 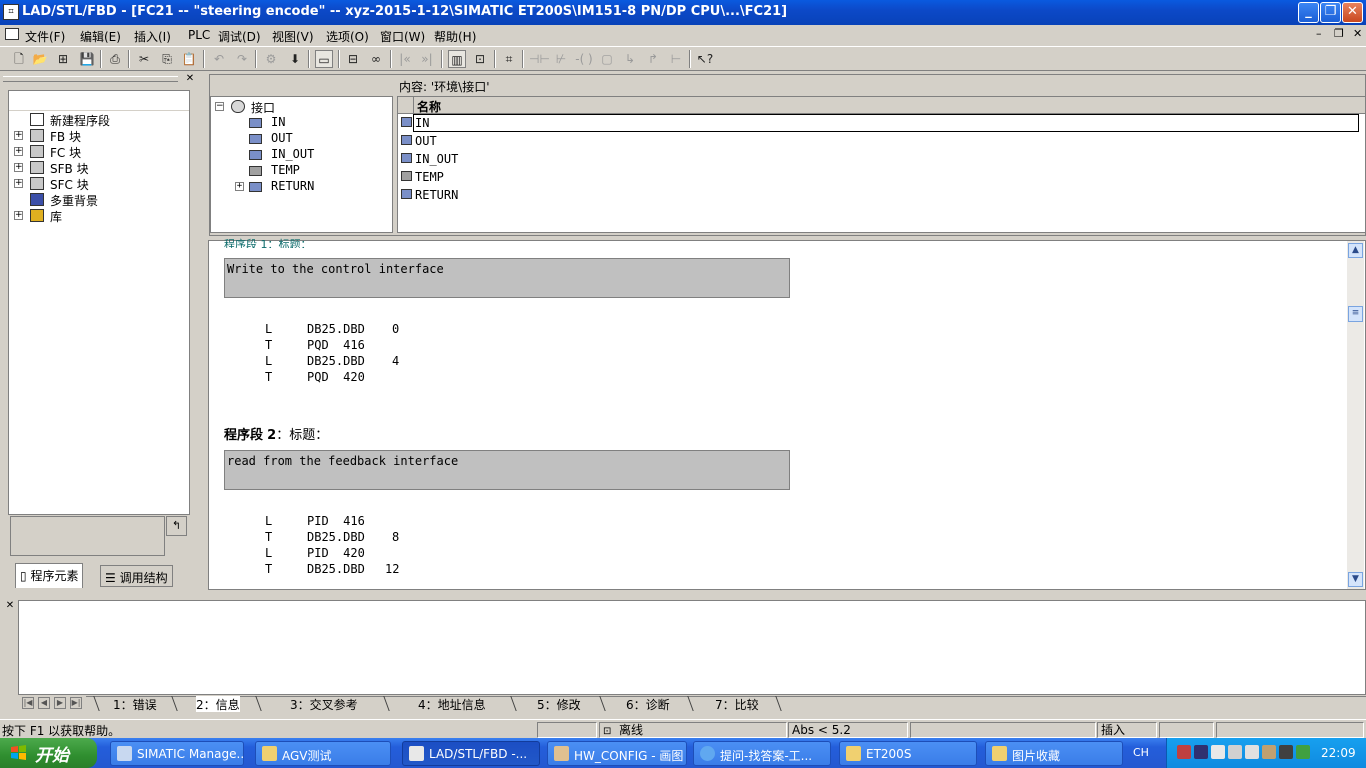 I want to click on coil-icon: -( ), so click(x=584, y=59).